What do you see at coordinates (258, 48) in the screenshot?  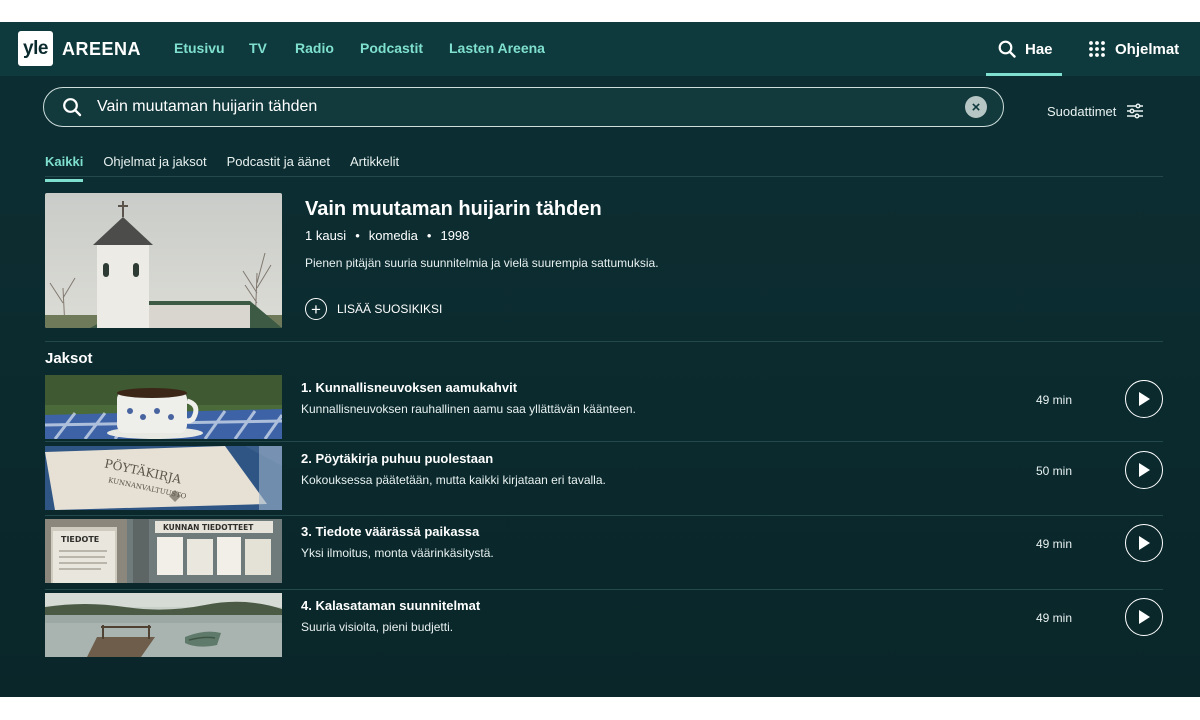 I see `nav-item-tv: TV` at bounding box center [258, 48].